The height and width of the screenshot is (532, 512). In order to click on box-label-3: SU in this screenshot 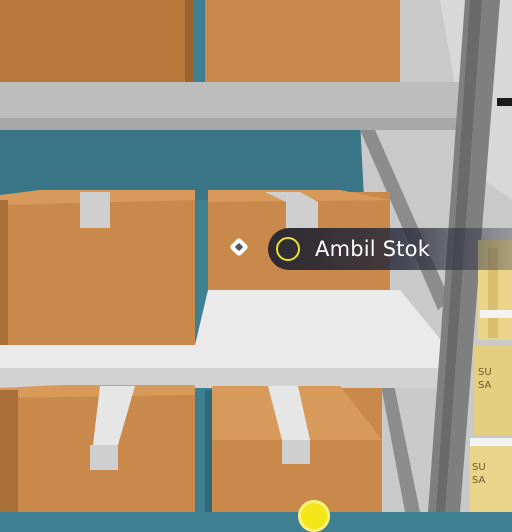, I will do `click(479, 467)`.